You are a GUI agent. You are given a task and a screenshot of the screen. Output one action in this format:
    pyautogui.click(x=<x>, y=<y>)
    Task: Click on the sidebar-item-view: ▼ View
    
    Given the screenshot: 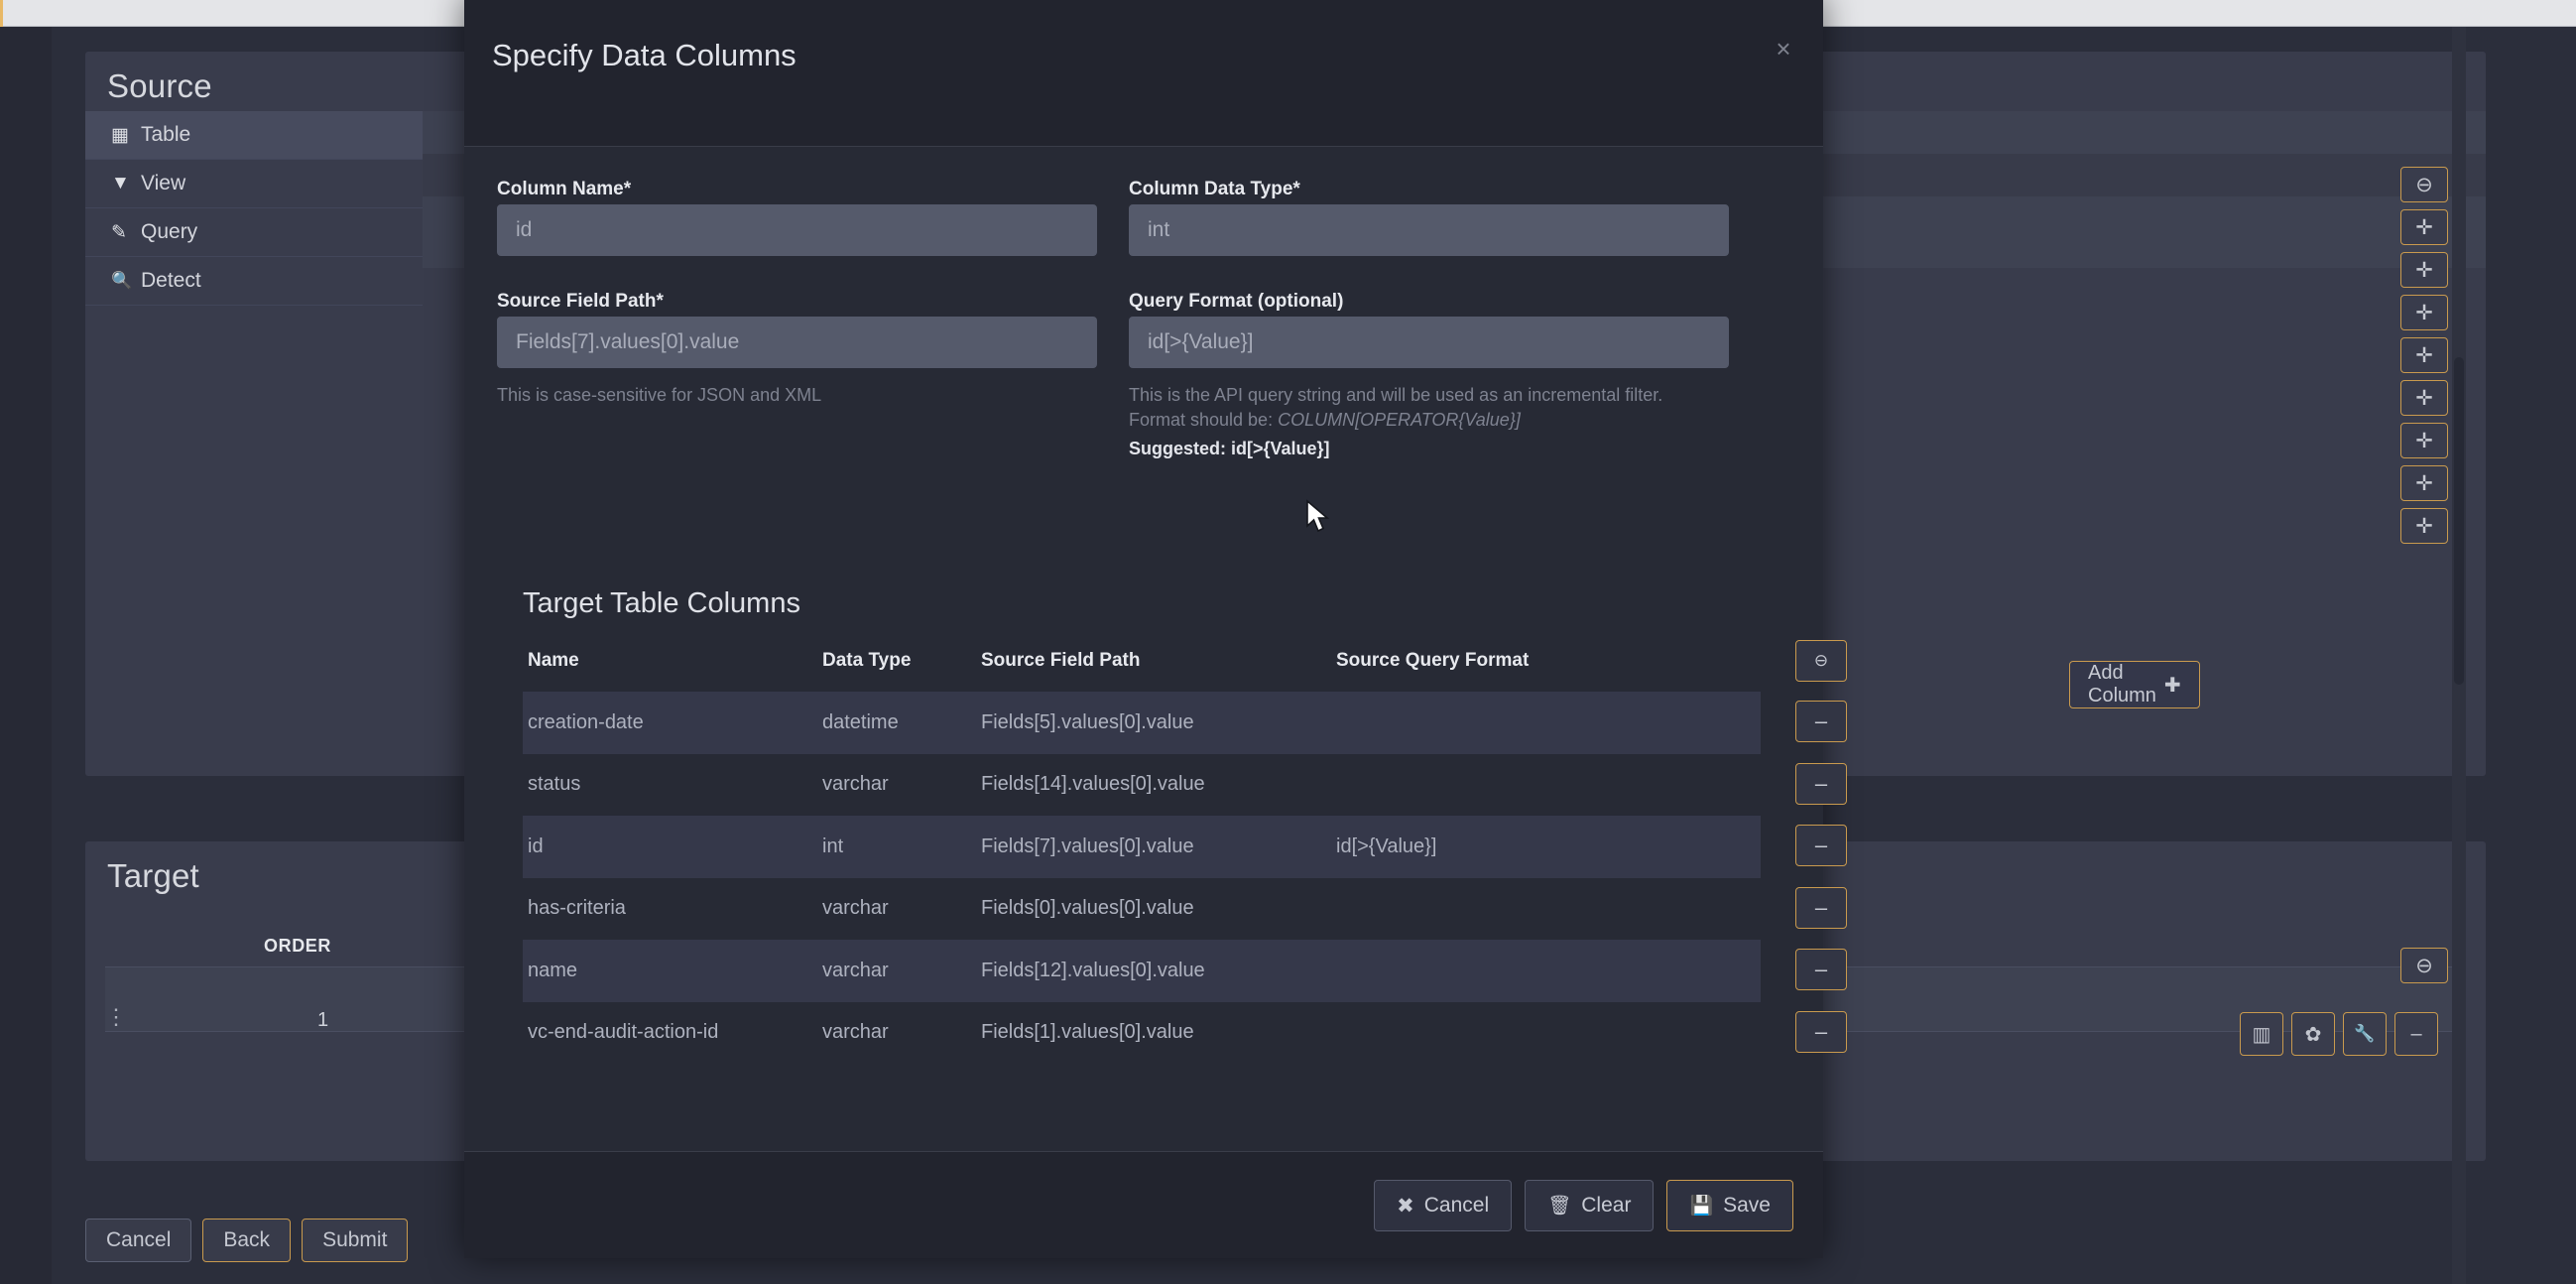 What is the action you would take?
    pyautogui.click(x=254, y=184)
    